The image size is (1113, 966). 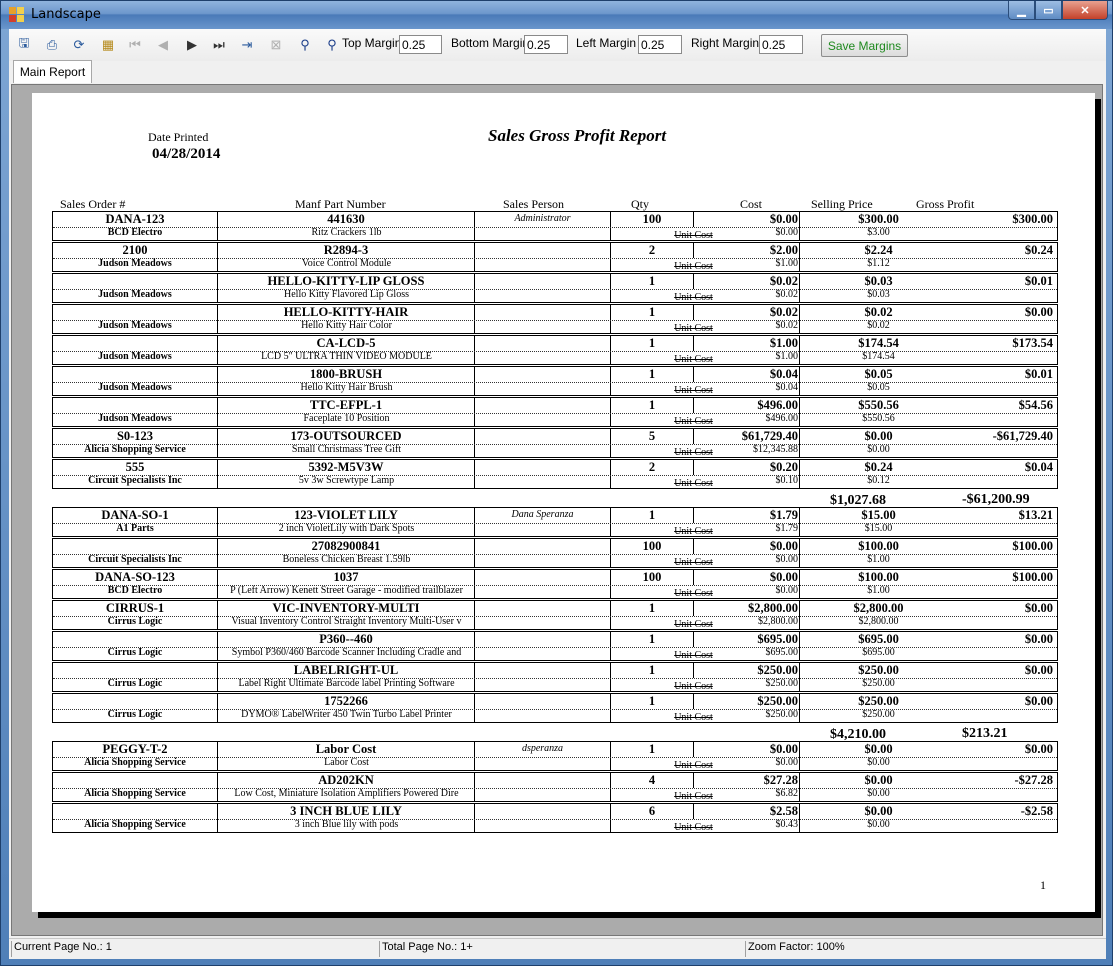 What do you see at coordinates (864, 45) in the screenshot?
I see `save-margins-button: Save Margins` at bounding box center [864, 45].